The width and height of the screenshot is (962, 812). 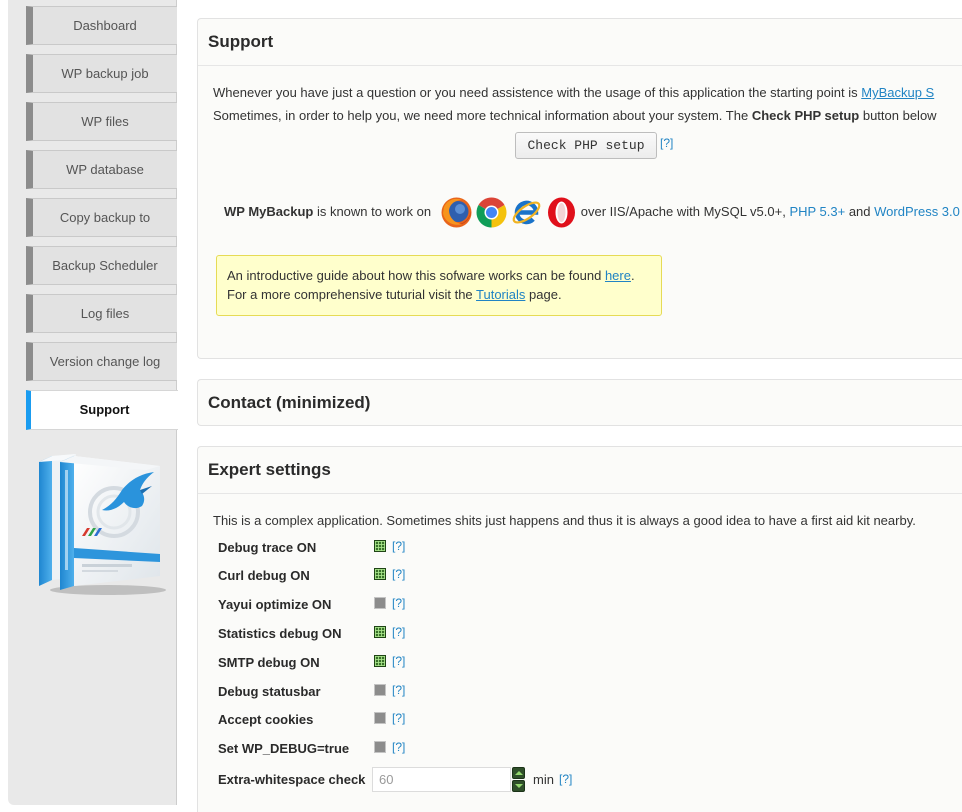 I want to click on extra-whitespace-unit: min, so click(x=543, y=779).